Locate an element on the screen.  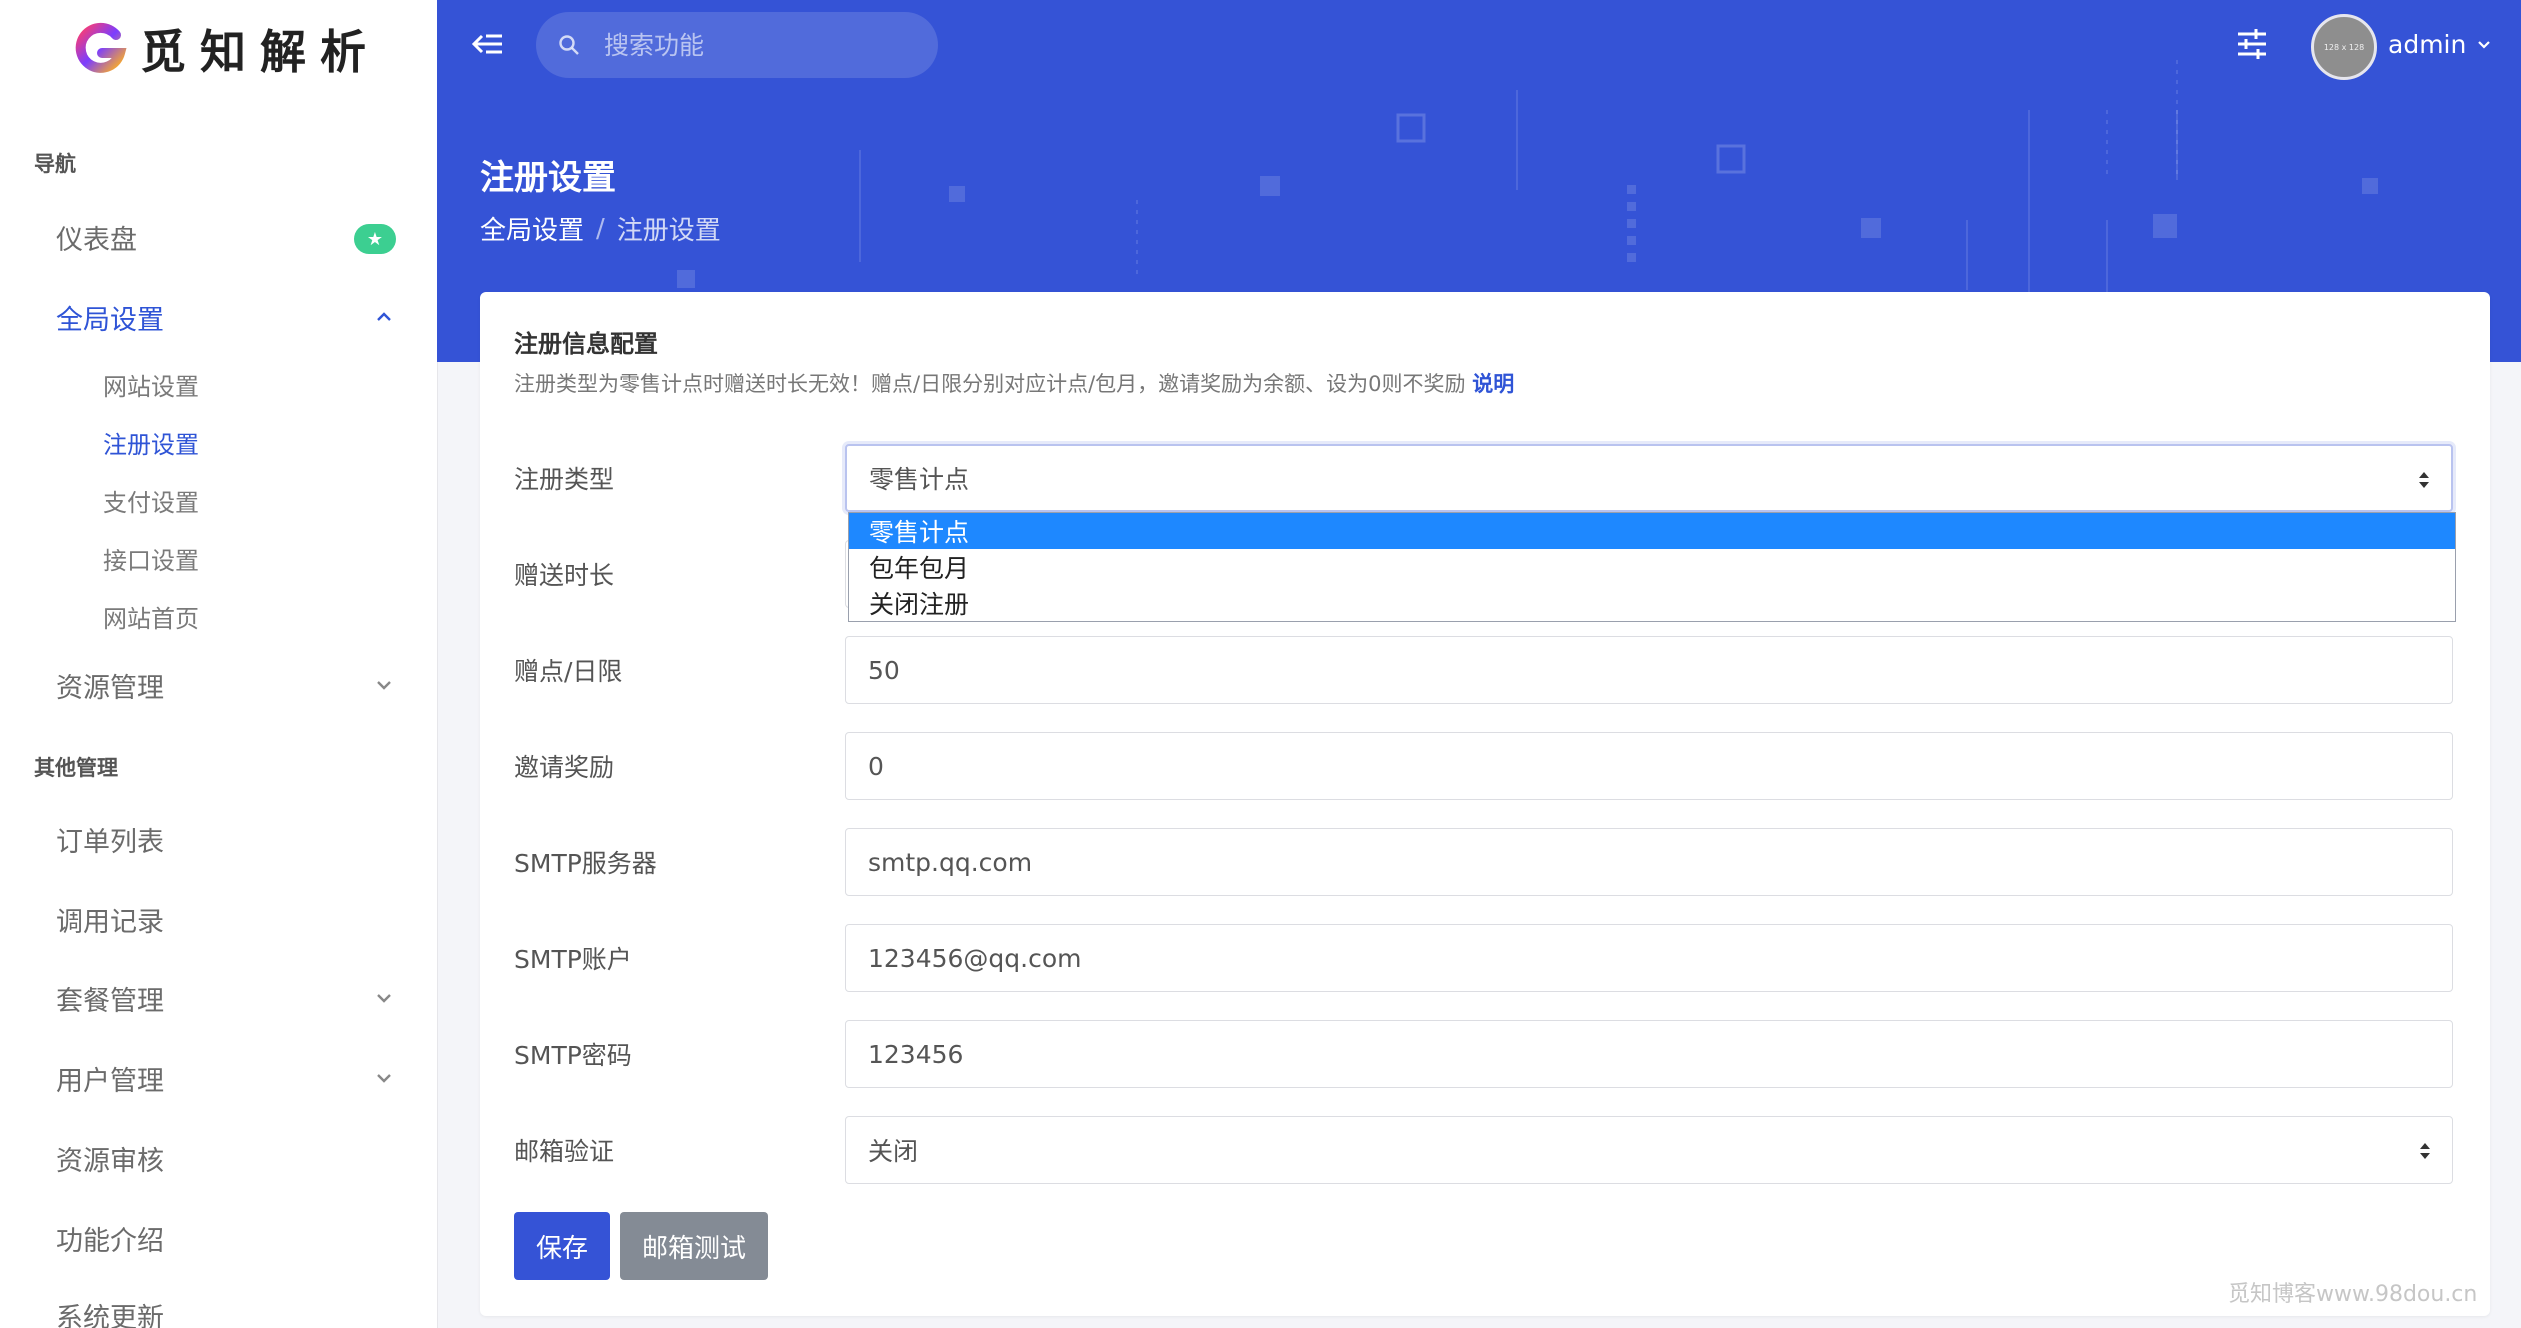
reg-type-select: 零售计点 is located at coordinates (1649, 478).